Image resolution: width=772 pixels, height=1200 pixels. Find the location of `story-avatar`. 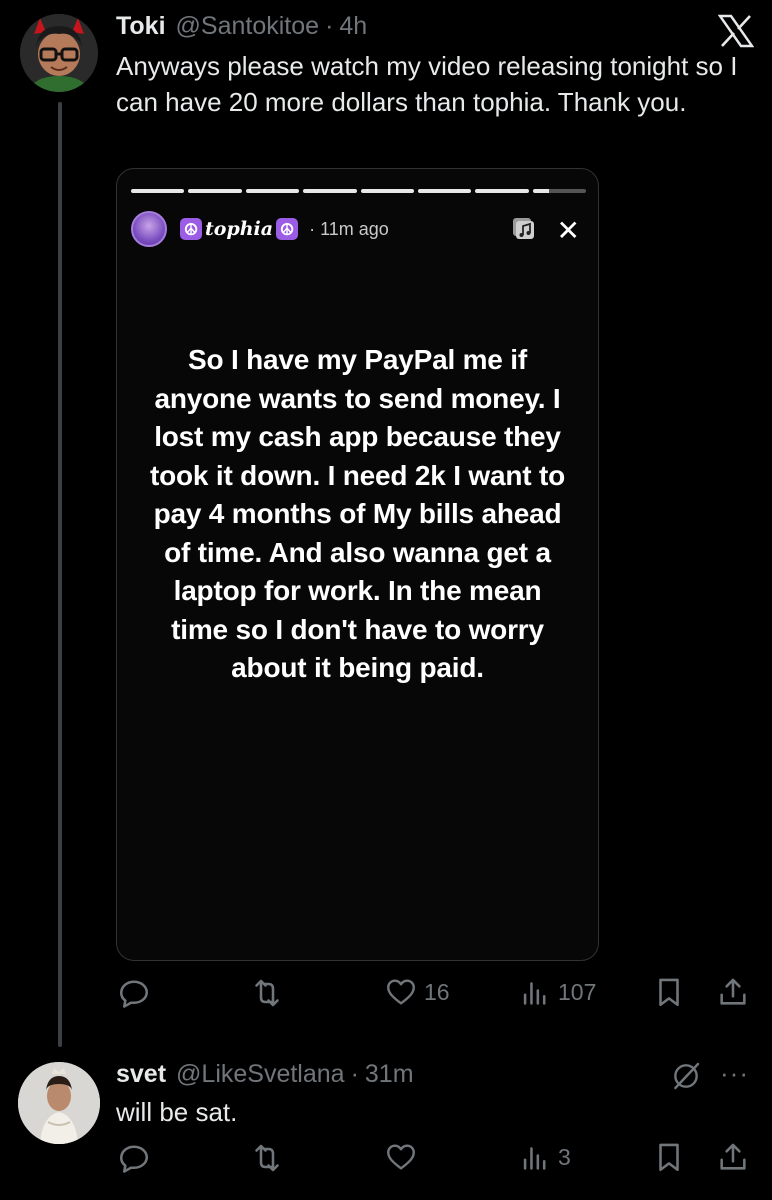

story-avatar is located at coordinates (149, 229).